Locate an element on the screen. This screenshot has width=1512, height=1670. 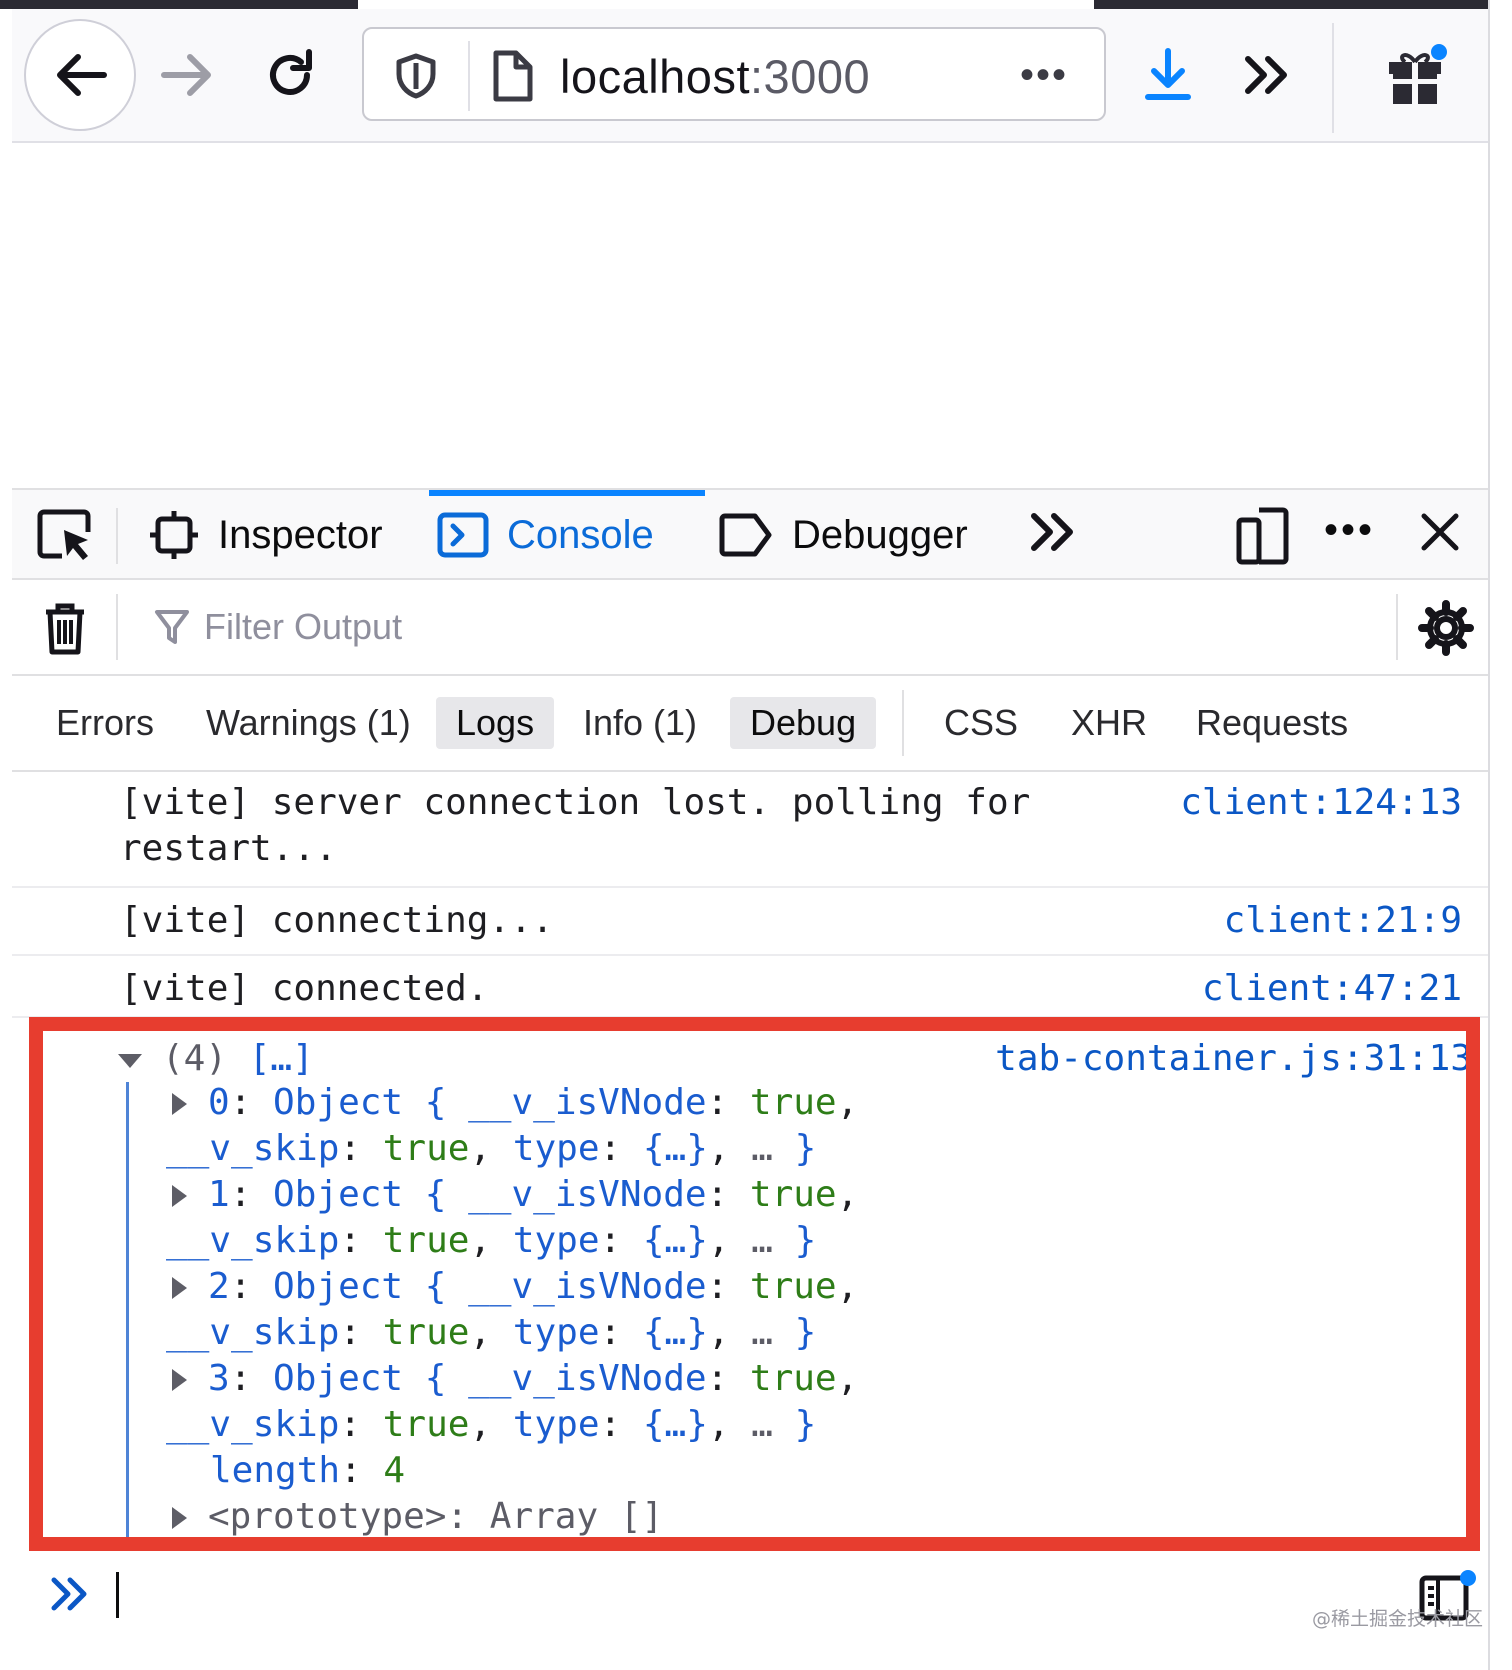
url-bar: localhost:3000 ••• is located at coordinates (734, 74).